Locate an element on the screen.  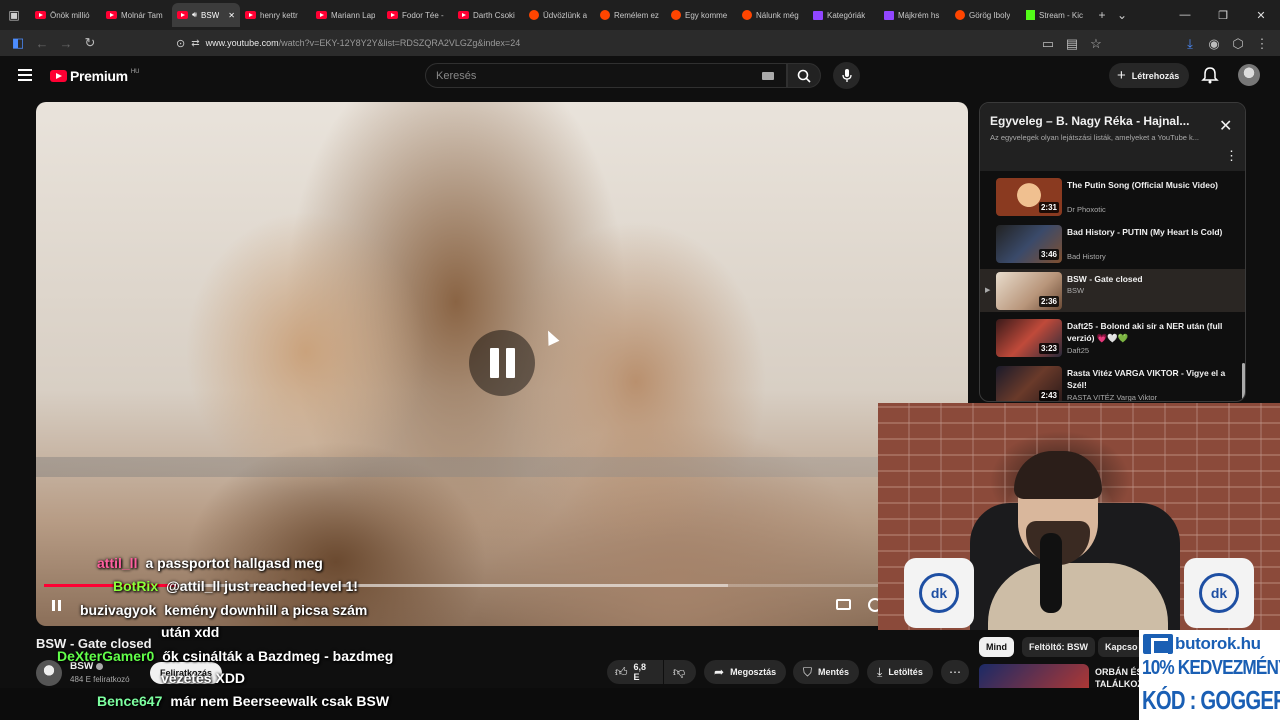
browser-tab: Nálunk még is located at coordinates (772, 15).